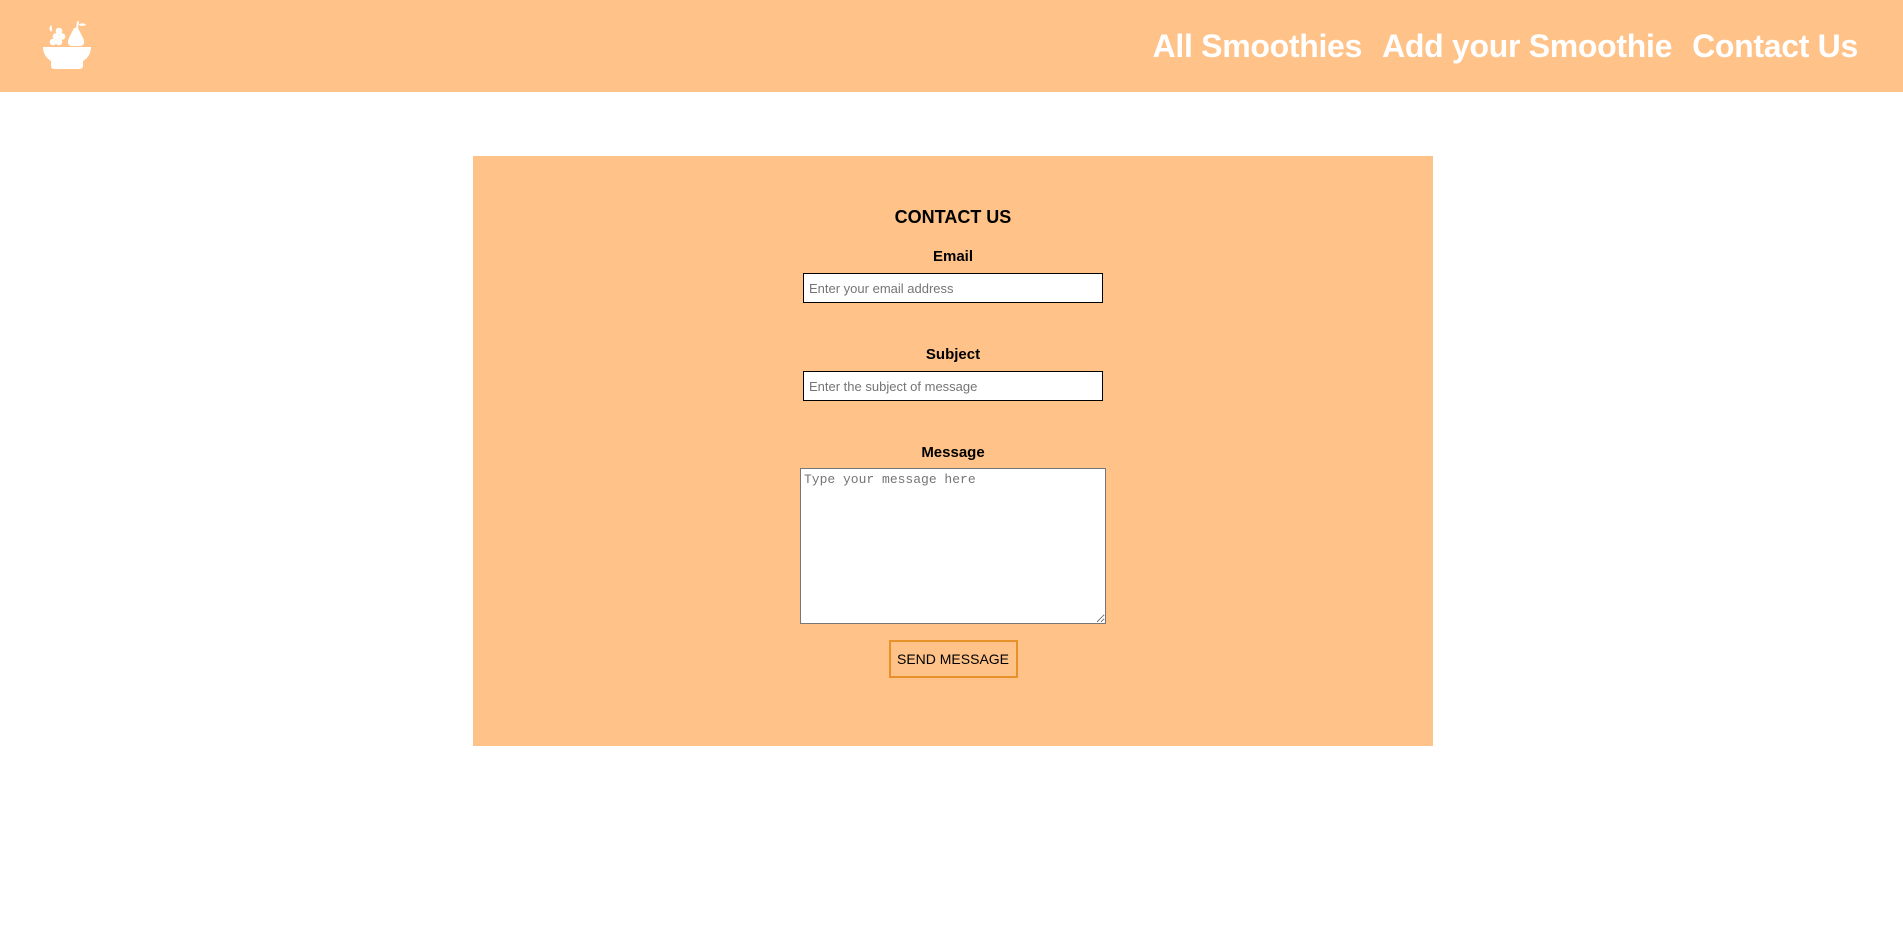  I want to click on nav-all-smoothies: All Smoothies, so click(1258, 46).